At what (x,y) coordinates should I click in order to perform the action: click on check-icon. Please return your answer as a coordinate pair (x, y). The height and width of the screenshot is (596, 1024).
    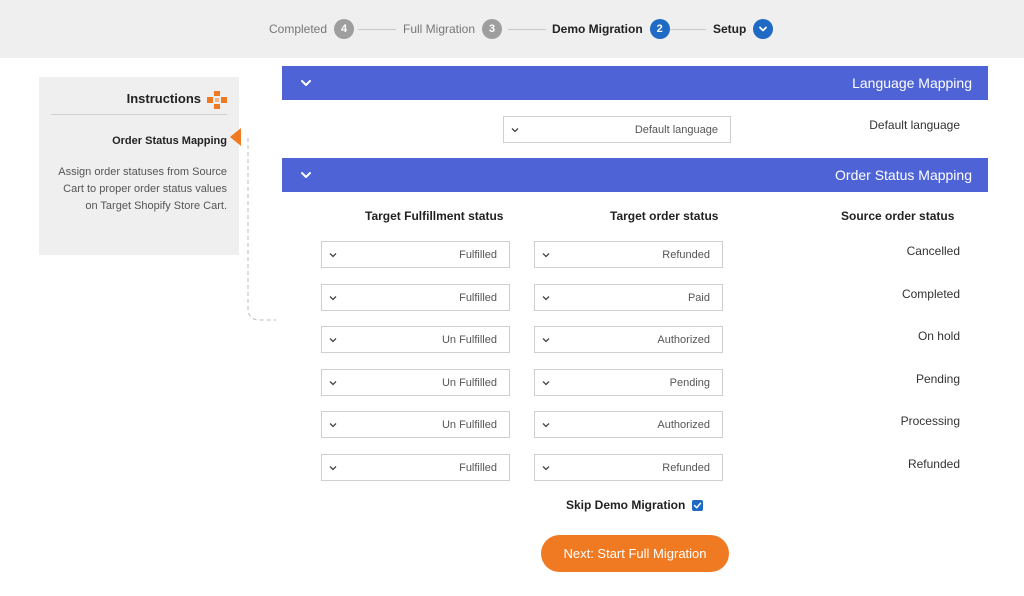
    Looking at the image, I should click on (763, 29).